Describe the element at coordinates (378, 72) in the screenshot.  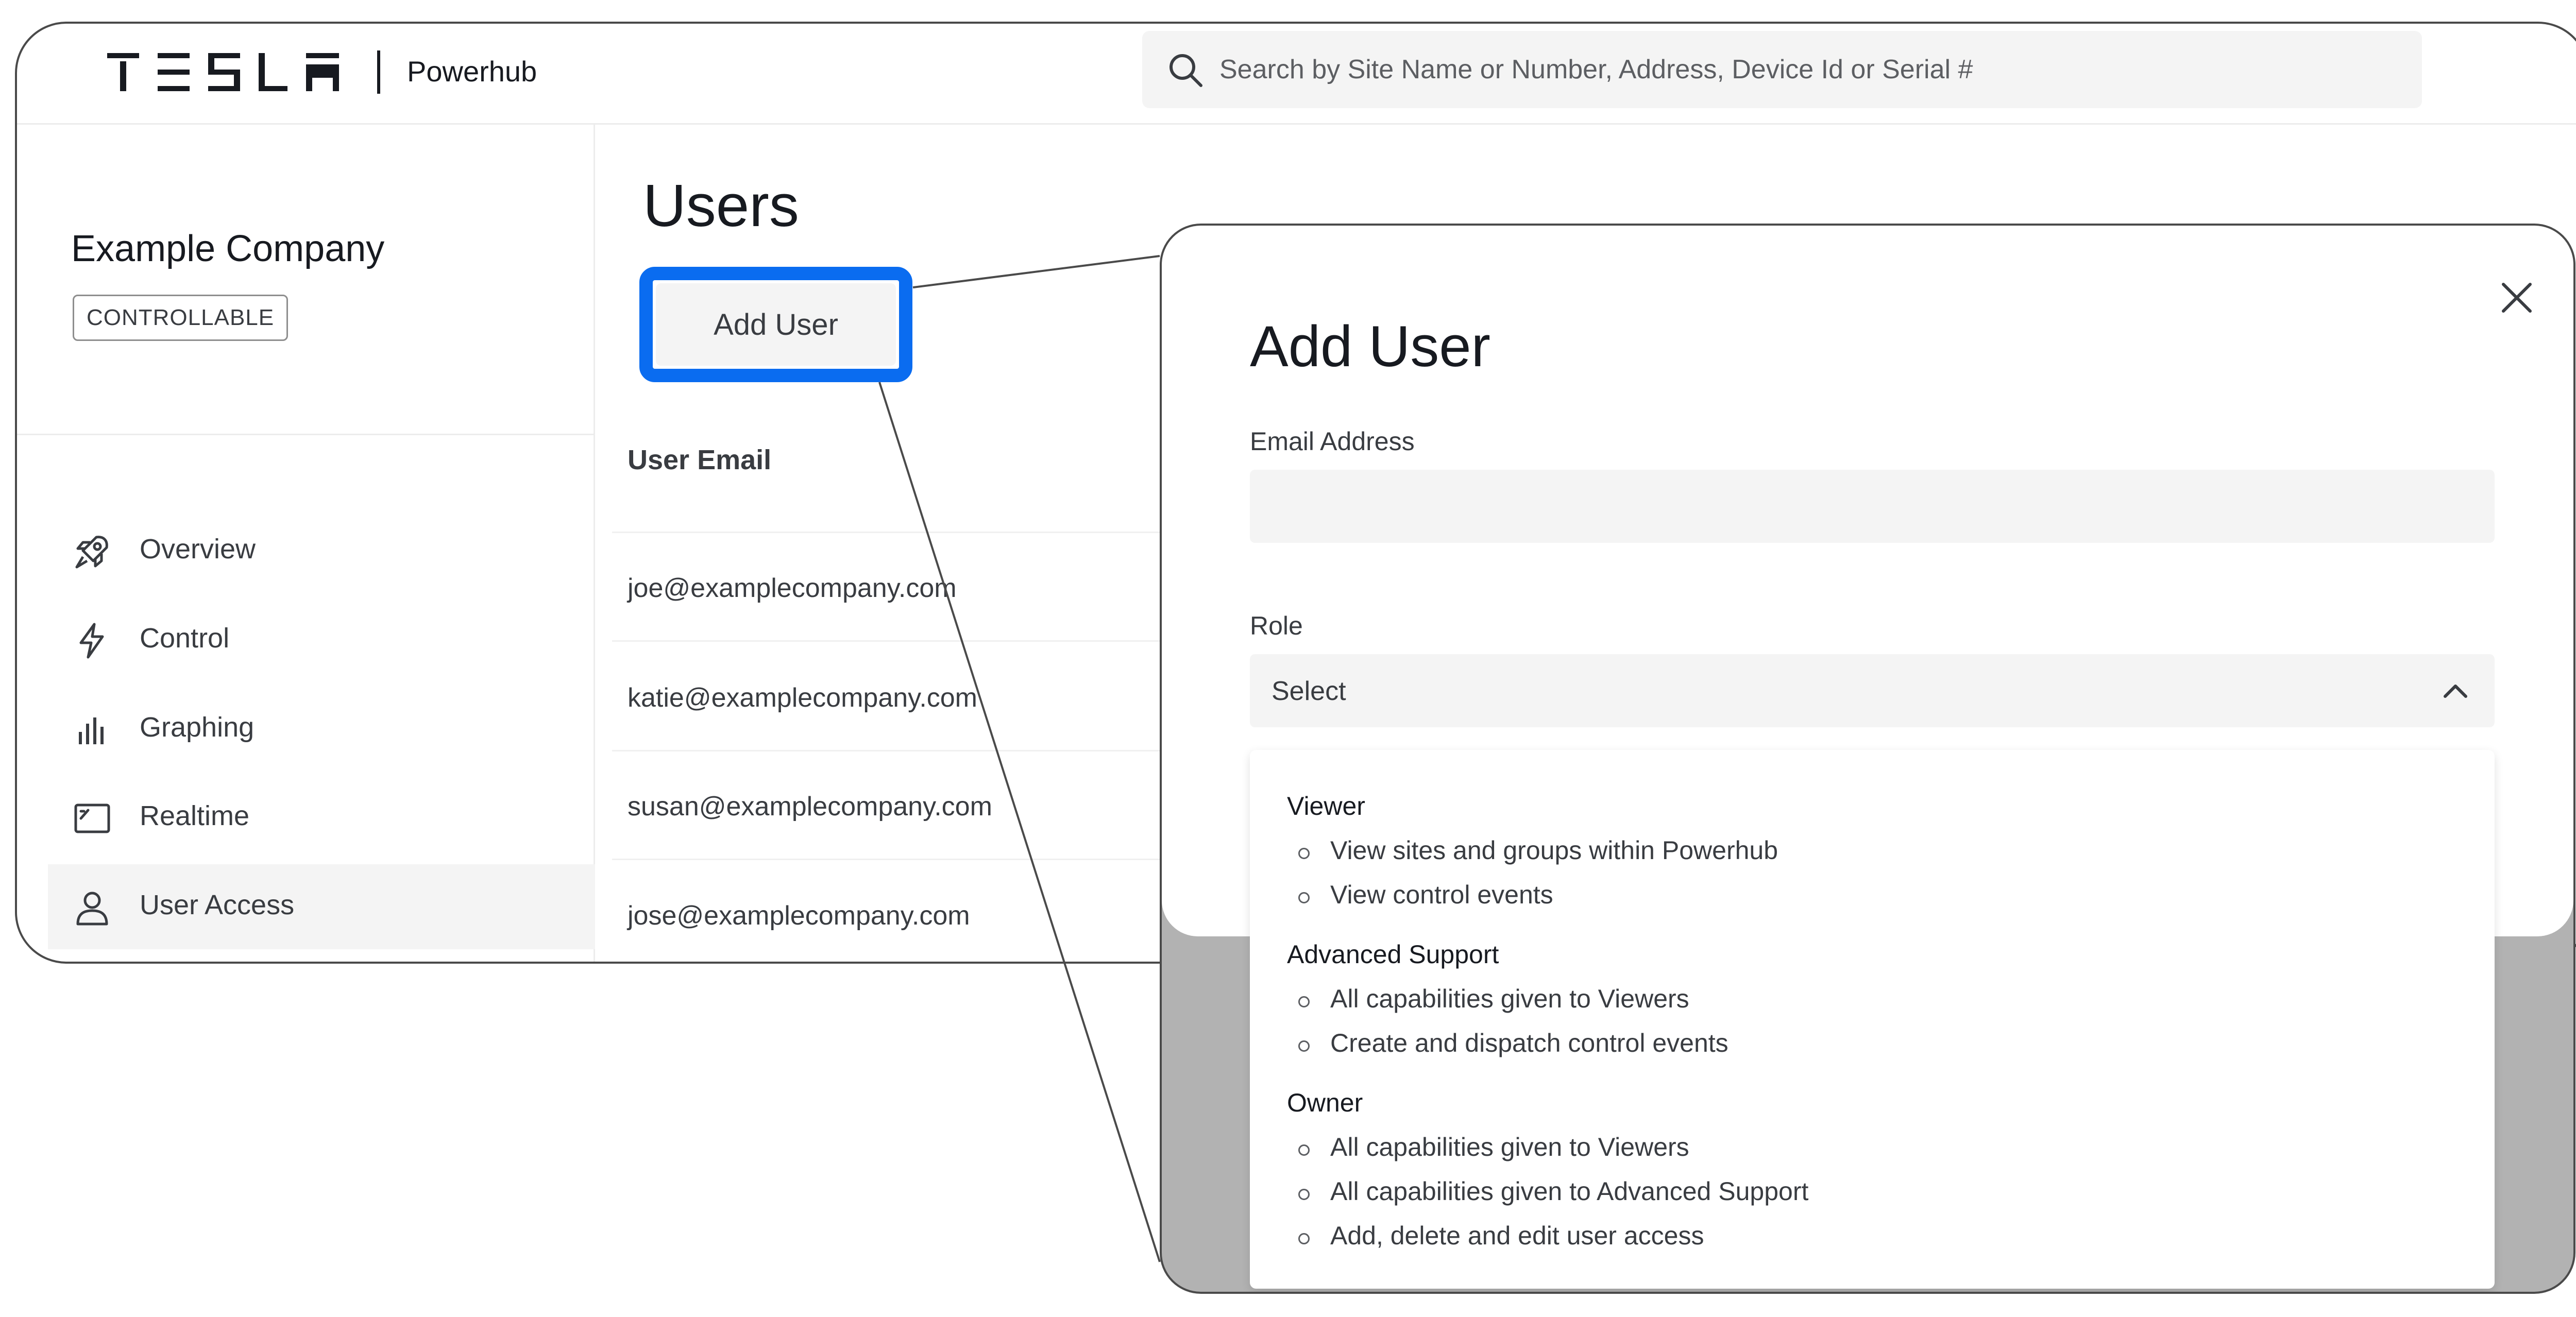
I see `logo-divider` at that location.